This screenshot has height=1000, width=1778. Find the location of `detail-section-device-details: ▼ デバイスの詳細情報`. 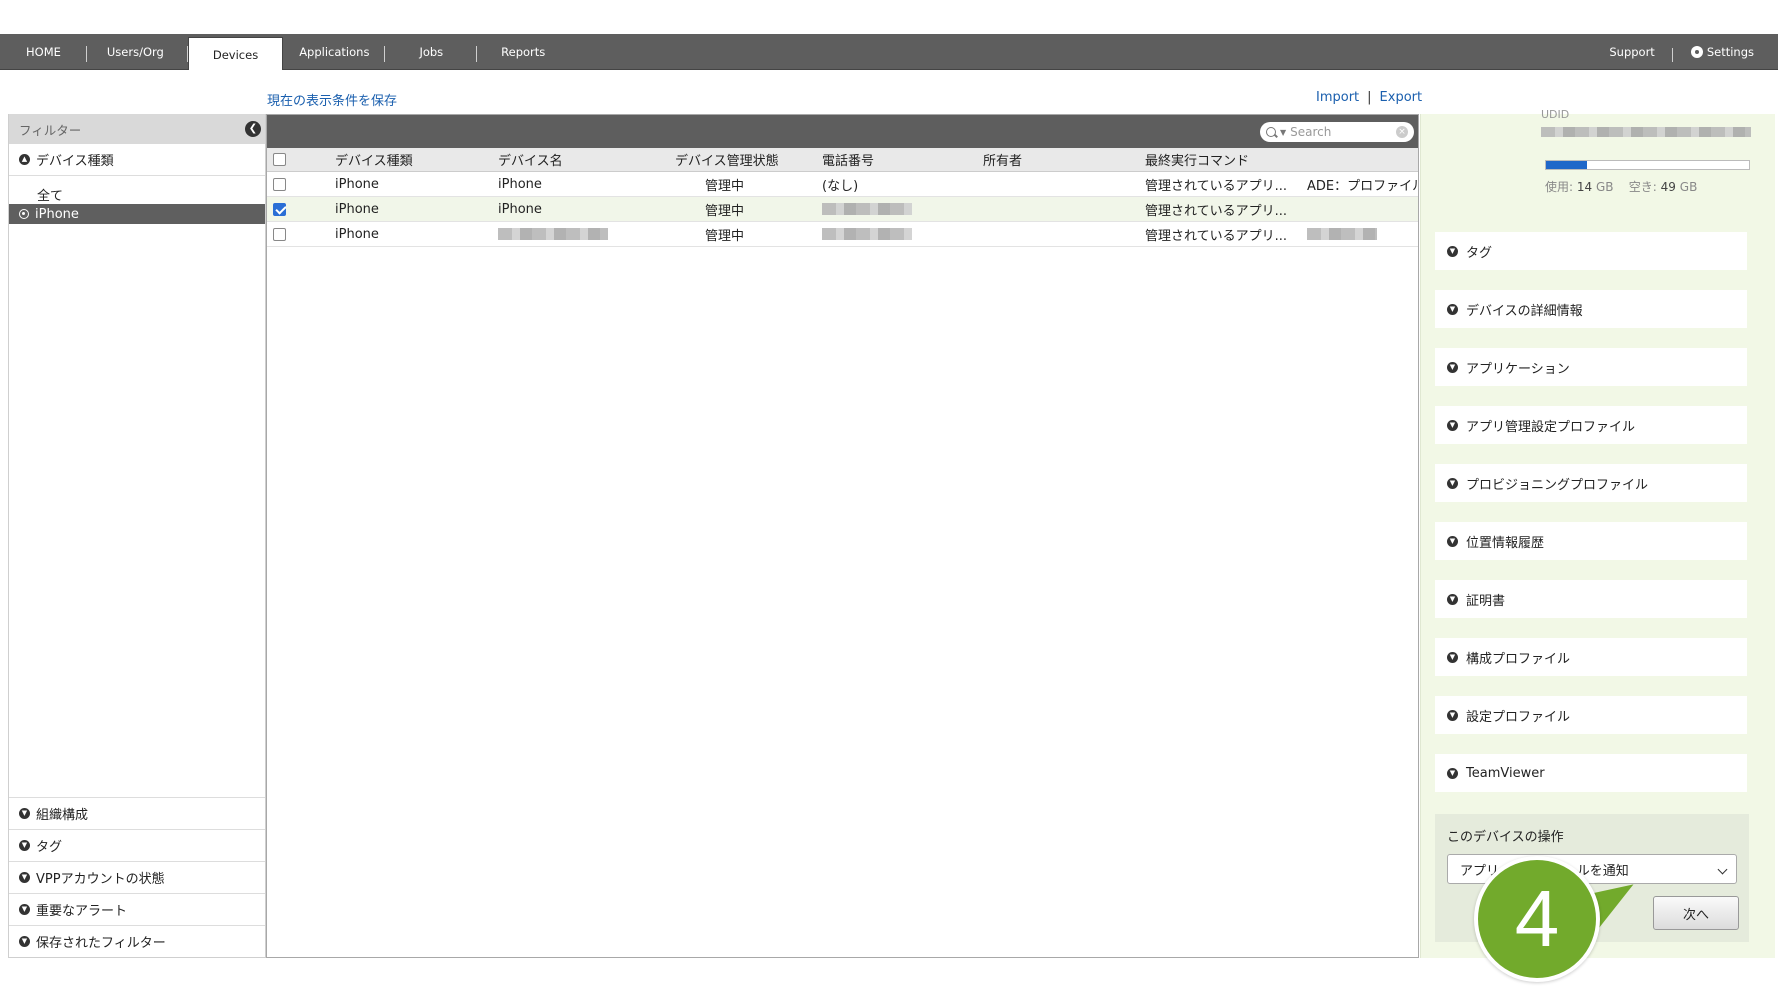

detail-section-device-details: ▼ デバイスの詳細情報 is located at coordinates (1591, 309).